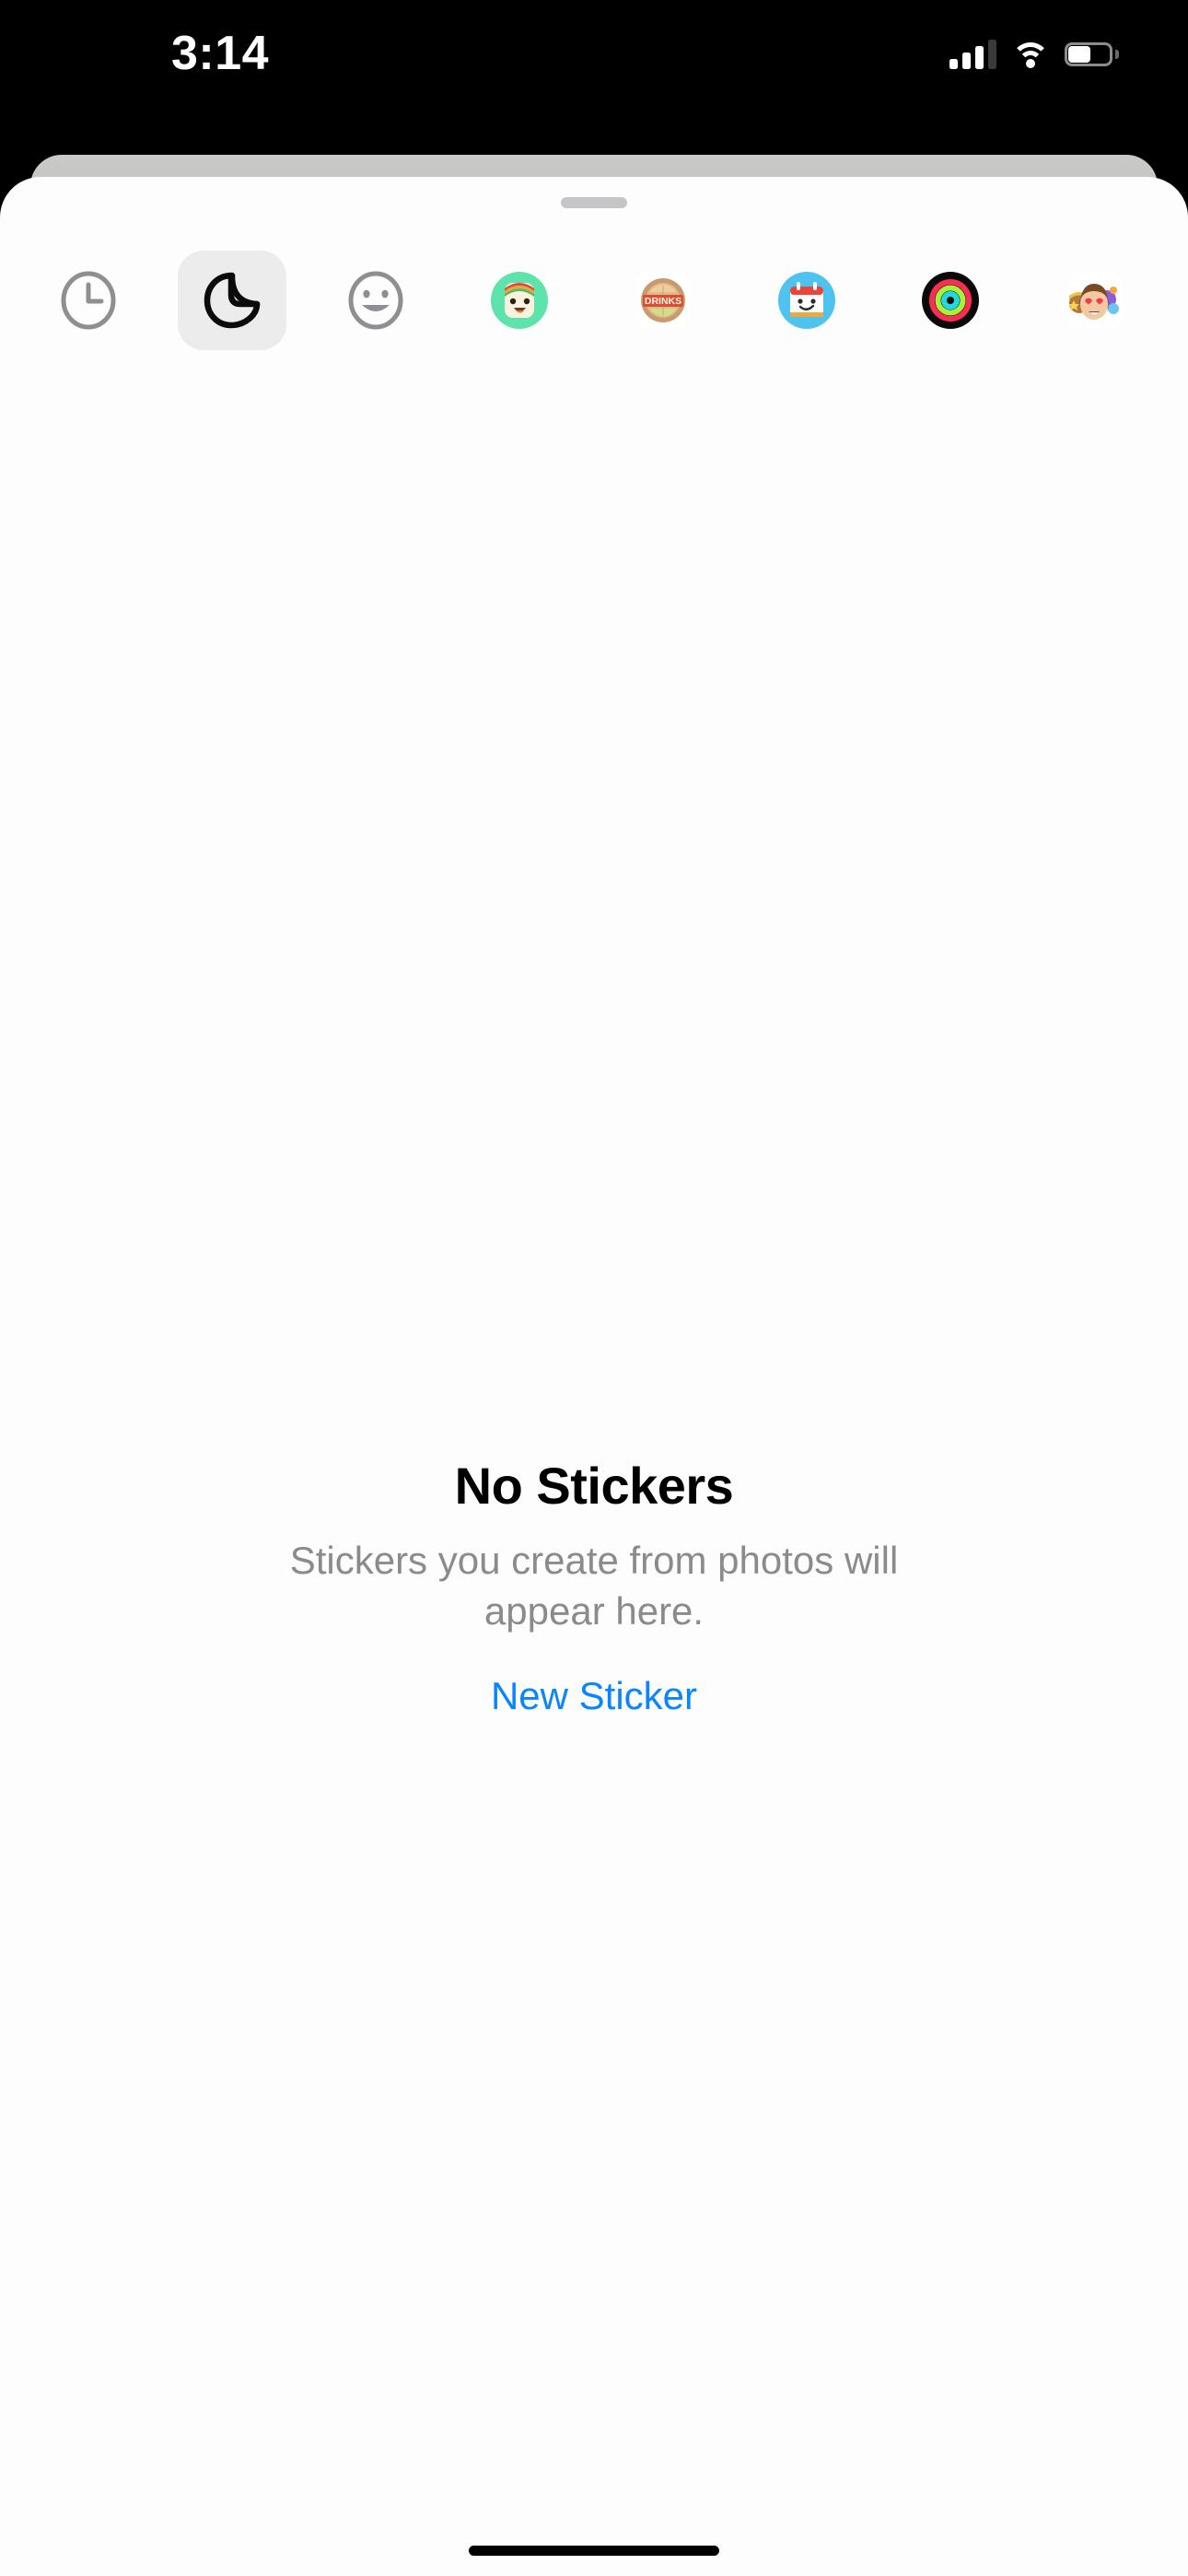 This screenshot has width=1188, height=2576. I want to click on wifi-icon, so click(1030, 54).